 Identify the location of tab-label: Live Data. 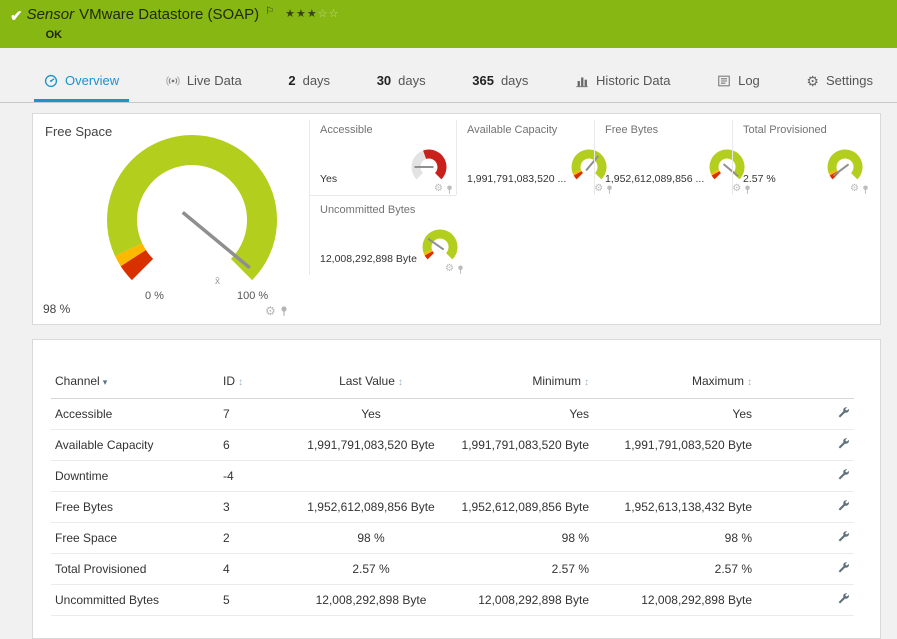
(214, 80).